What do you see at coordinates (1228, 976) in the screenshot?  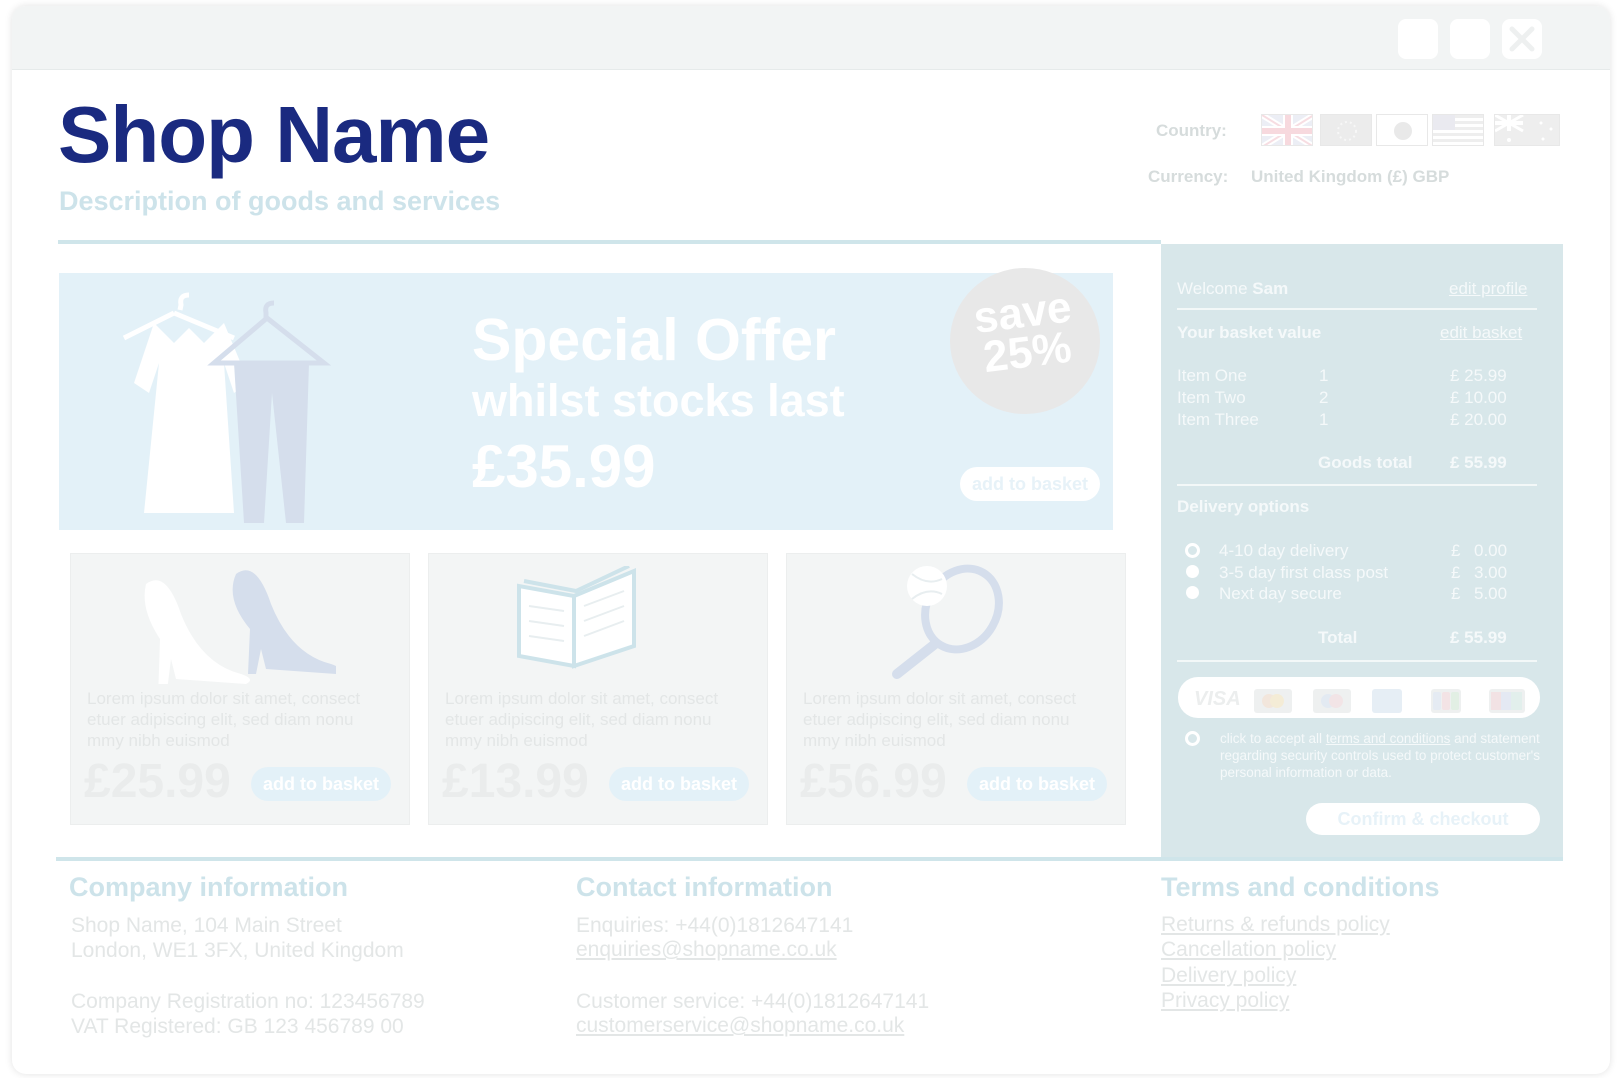 I see `delivery-policy-link: Delivery policy` at bounding box center [1228, 976].